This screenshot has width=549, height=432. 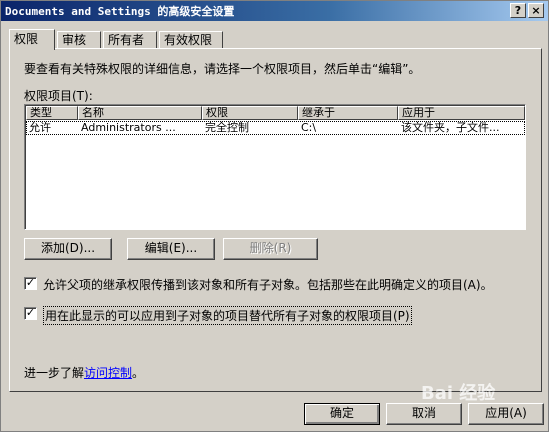 I want to click on replace-permissions-option: ✓ 用在此显示的可以应用到子对象的项目替代所有子对象的权限项目(P), so click(x=276, y=315).